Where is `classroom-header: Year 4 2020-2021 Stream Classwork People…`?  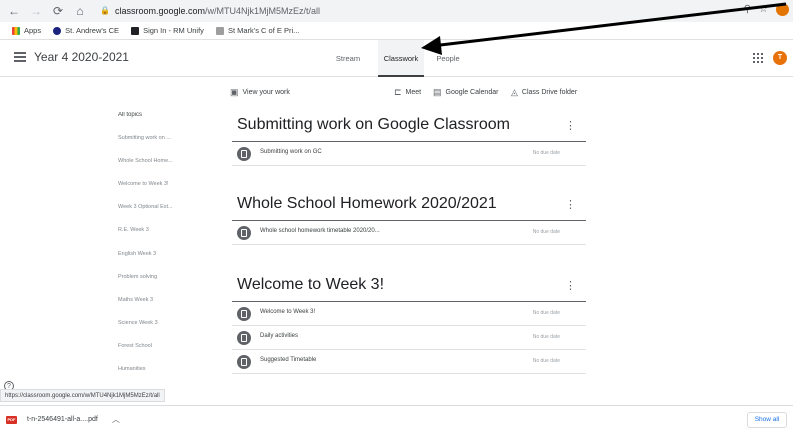
classroom-header: Year 4 2020-2021 Stream Classwork People… is located at coordinates (396, 58).